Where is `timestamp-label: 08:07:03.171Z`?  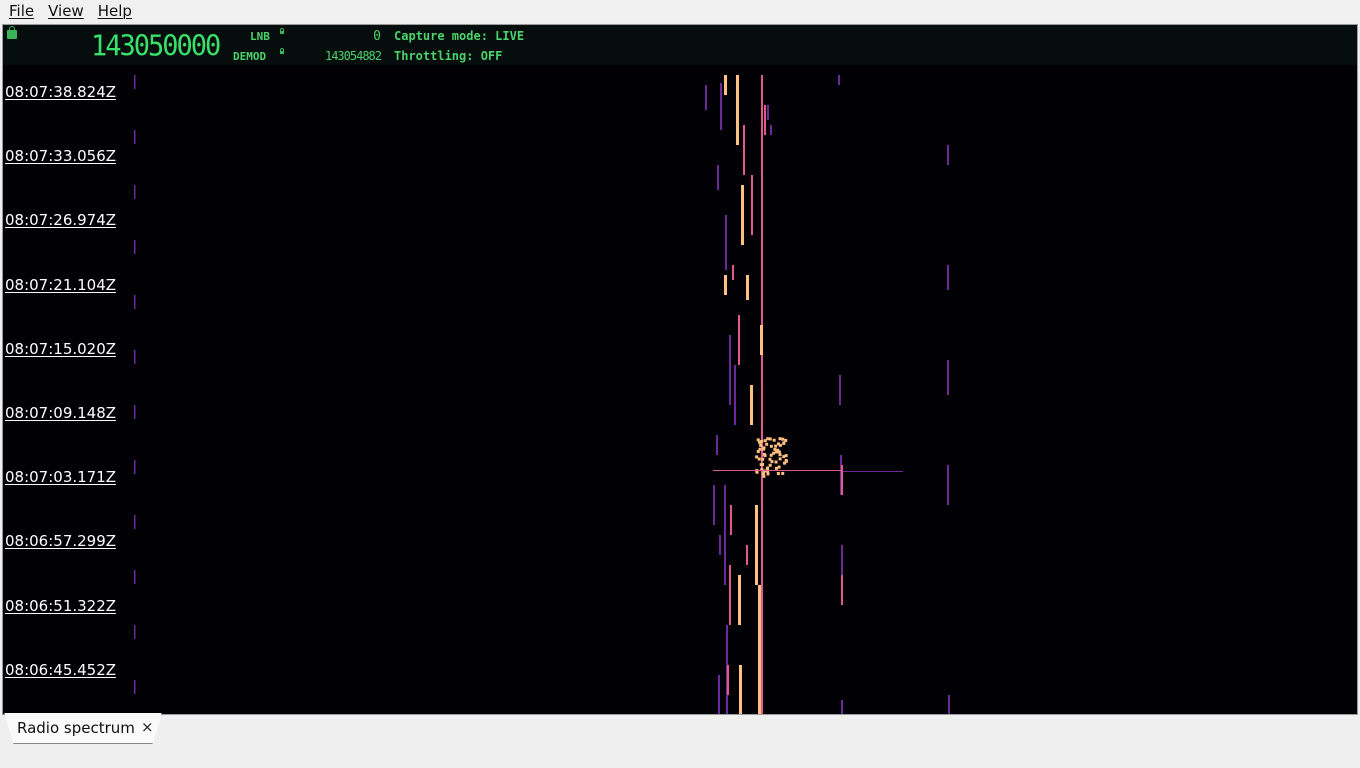 timestamp-label: 08:07:03.171Z is located at coordinates (60, 477).